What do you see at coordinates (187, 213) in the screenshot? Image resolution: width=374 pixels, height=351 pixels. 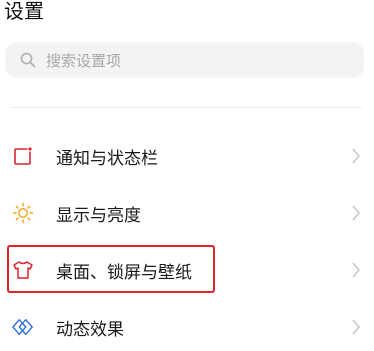 I see `settings-item-display: 显示与亮度` at bounding box center [187, 213].